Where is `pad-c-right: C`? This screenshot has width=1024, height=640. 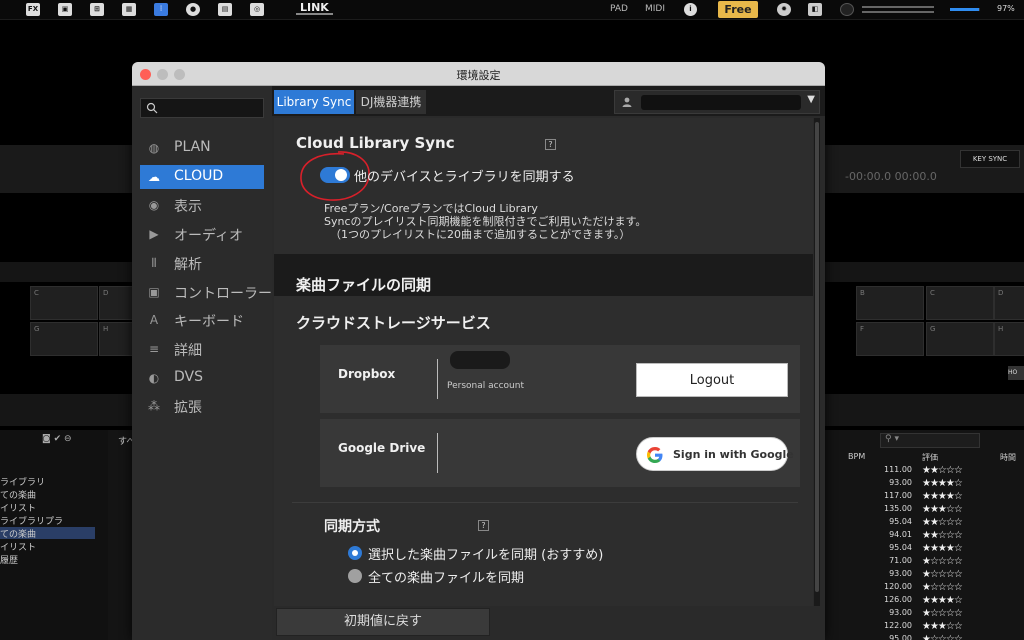 pad-c-right: C is located at coordinates (960, 303).